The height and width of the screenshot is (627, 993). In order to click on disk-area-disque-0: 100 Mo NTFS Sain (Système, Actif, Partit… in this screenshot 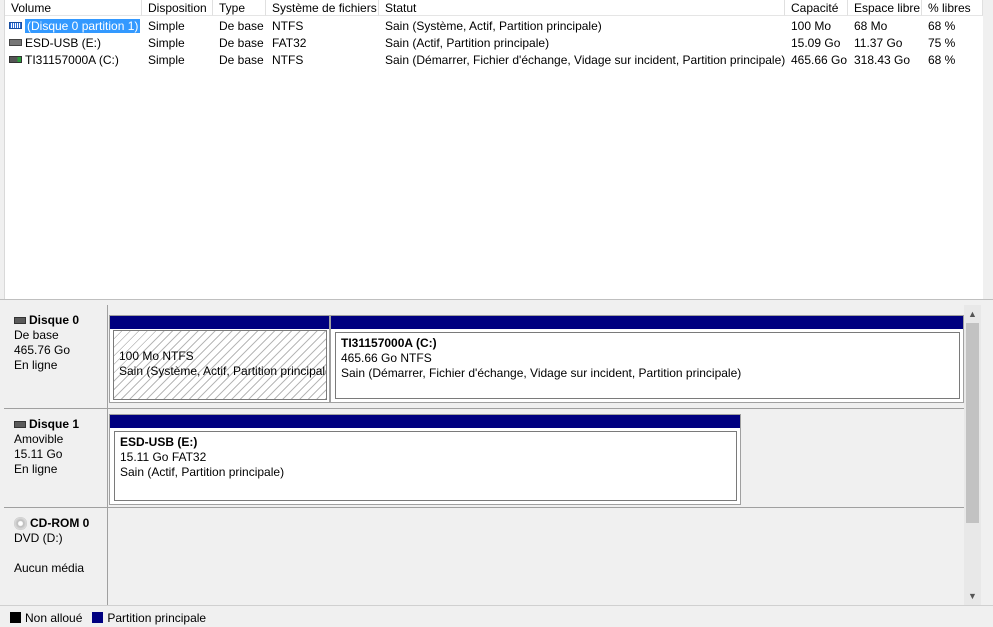, I will do `click(536, 357)`.